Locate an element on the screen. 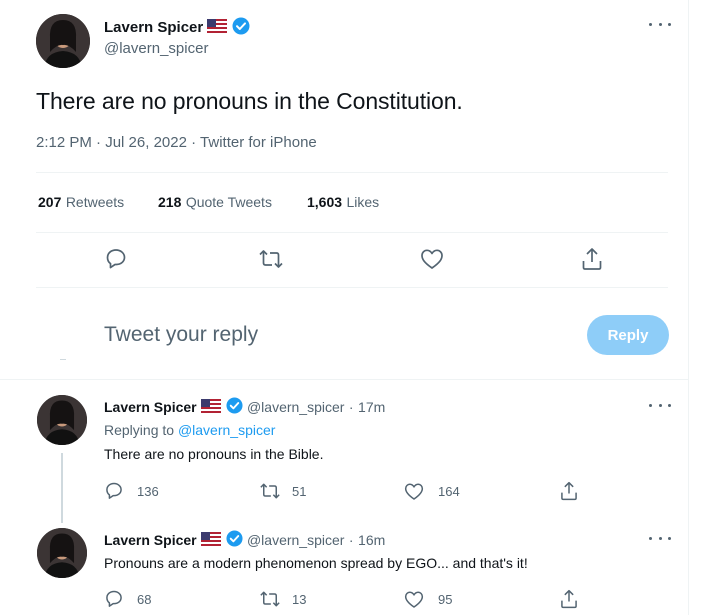 The height and width of the screenshot is (615, 720). tweet-time: 2:12 PM is located at coordinates (64, 142).